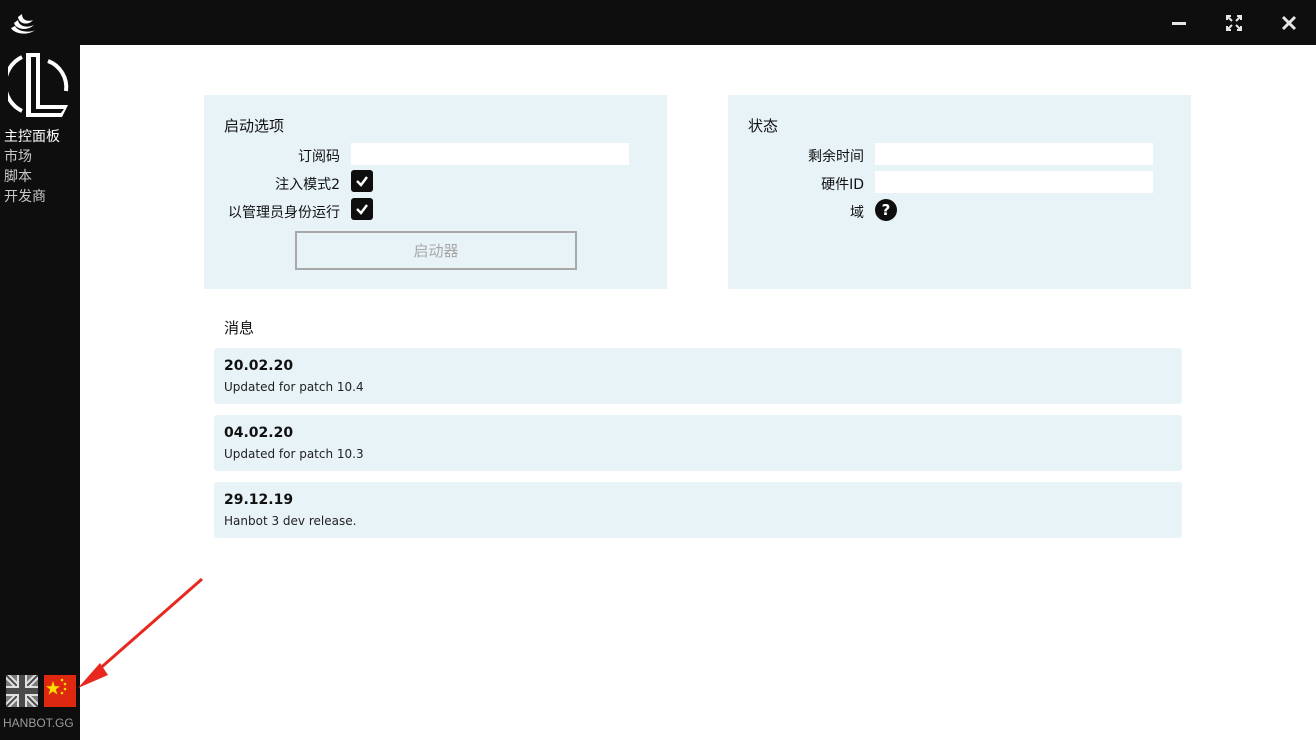 Image resolution: width=1316 pixels, height=740 pixels. I want to click on hwid-field, so click(1014, 182).